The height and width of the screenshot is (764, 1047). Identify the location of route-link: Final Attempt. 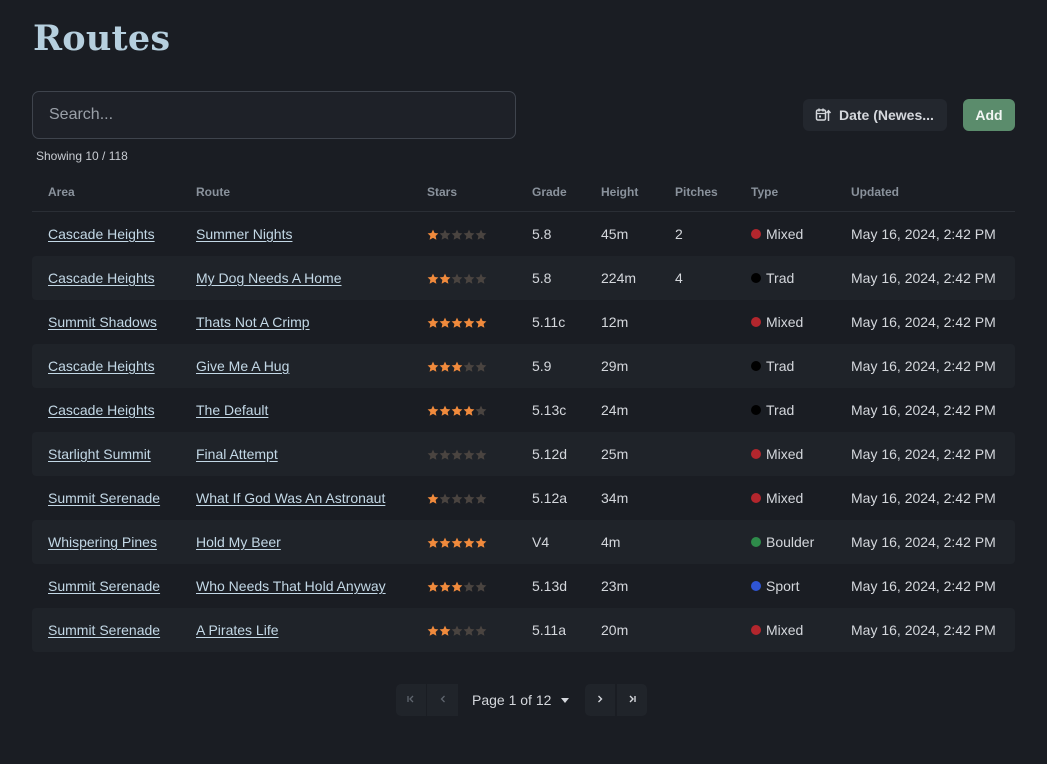
(237, 454).